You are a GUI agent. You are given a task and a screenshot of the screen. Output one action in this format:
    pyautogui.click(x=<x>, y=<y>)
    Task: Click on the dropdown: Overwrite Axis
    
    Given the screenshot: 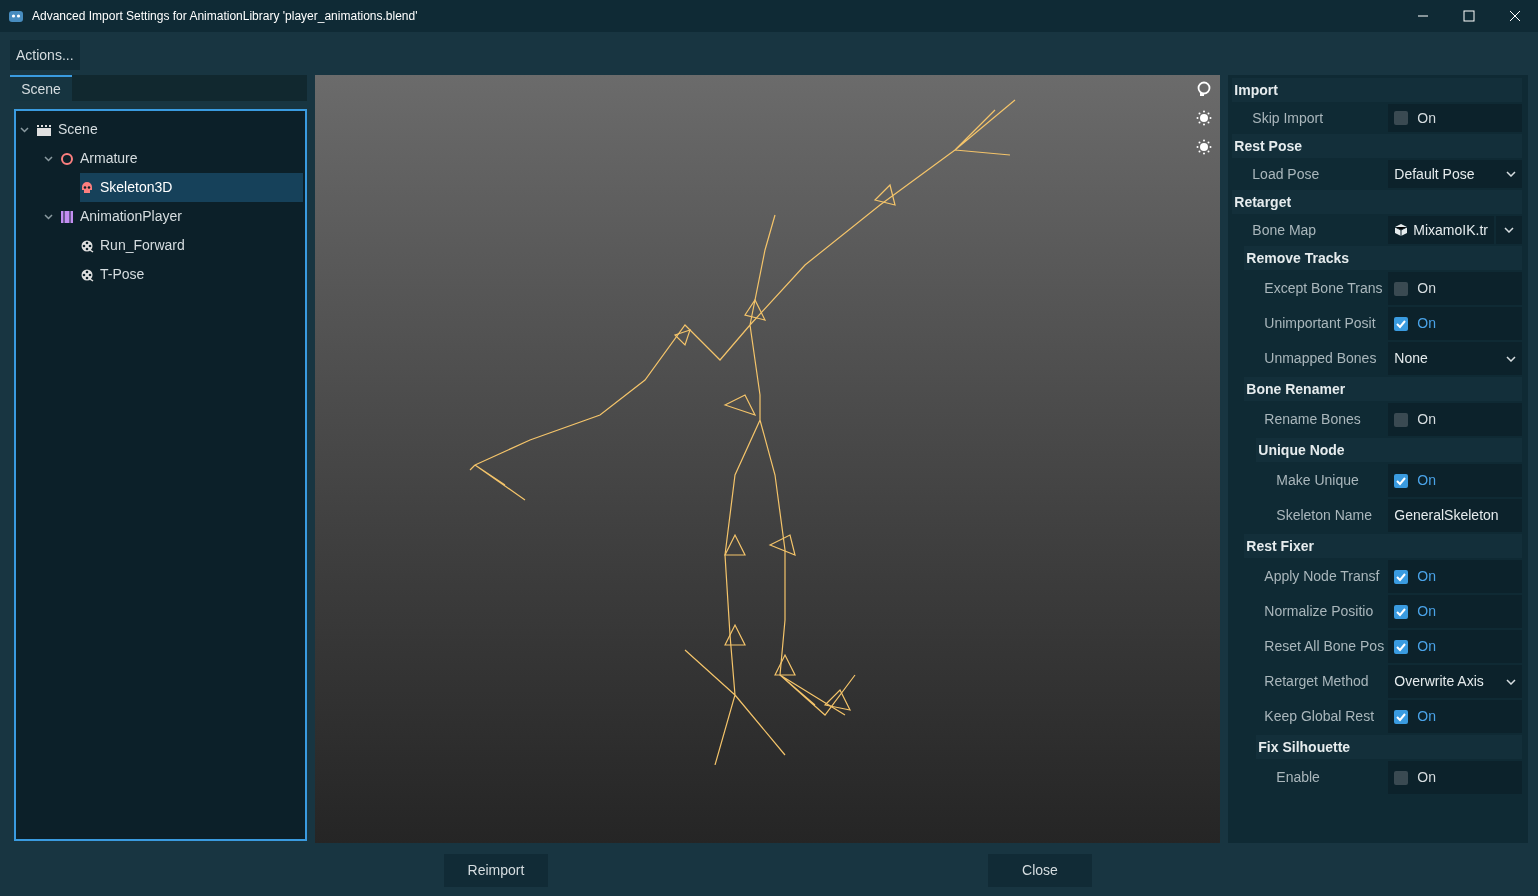 What is the action you would take?
    pyautogui.click(x=1455, y=681)
    